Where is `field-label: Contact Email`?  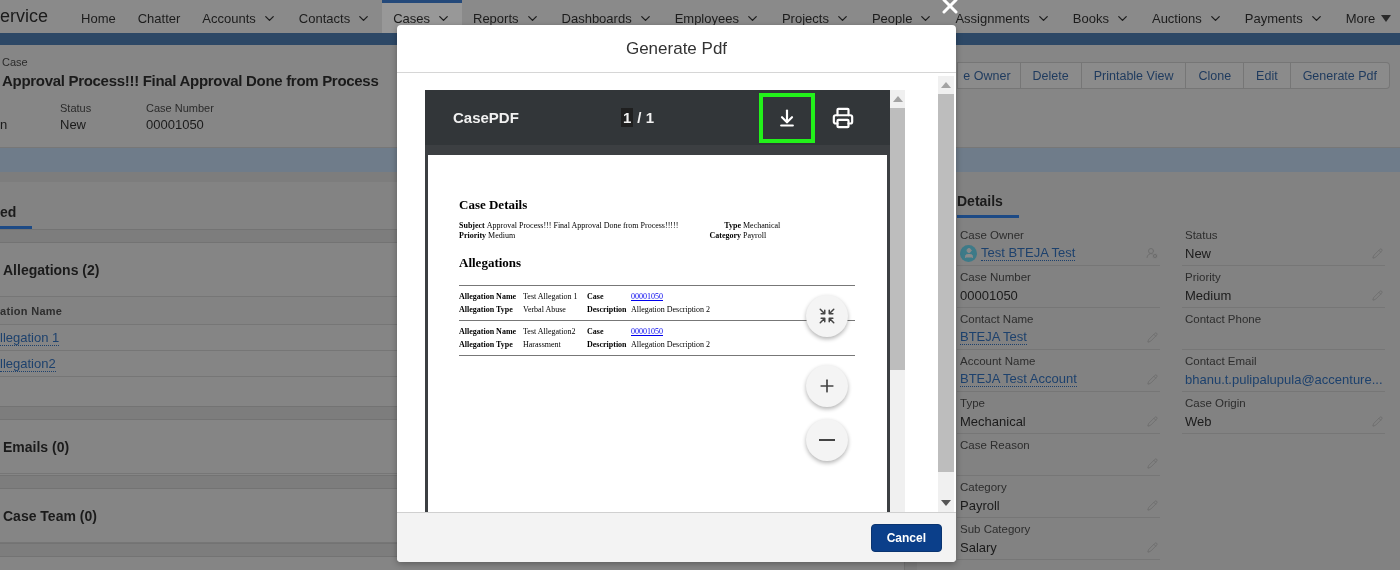
field-label: Contact Email is located at coordinates (1221, 361).